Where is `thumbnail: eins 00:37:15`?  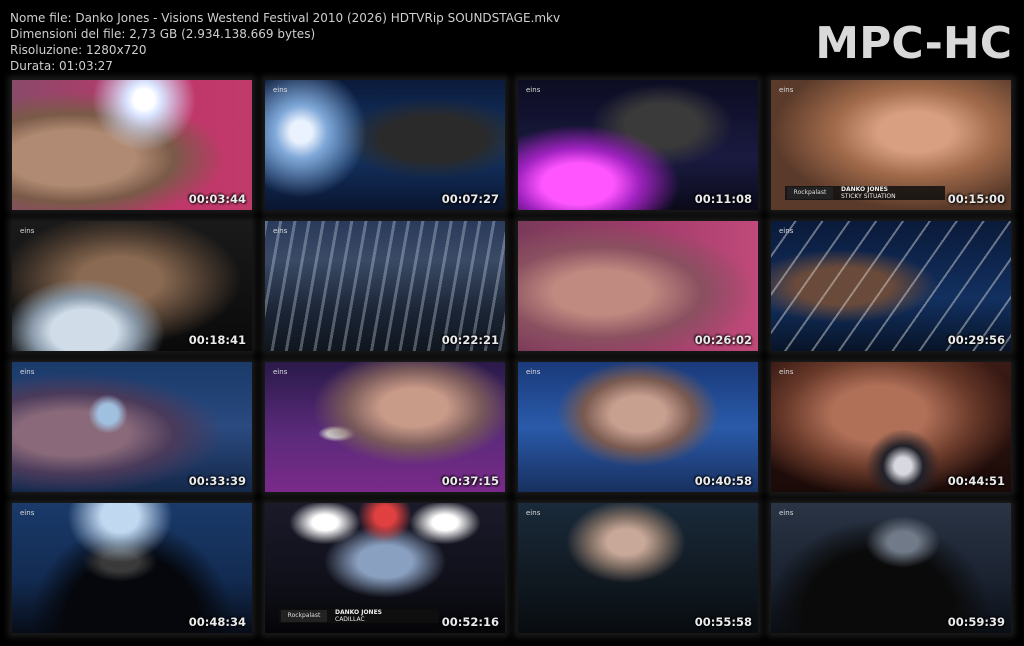
thumbnail: eins 00:37:15 is located at coordinates (385, 427).